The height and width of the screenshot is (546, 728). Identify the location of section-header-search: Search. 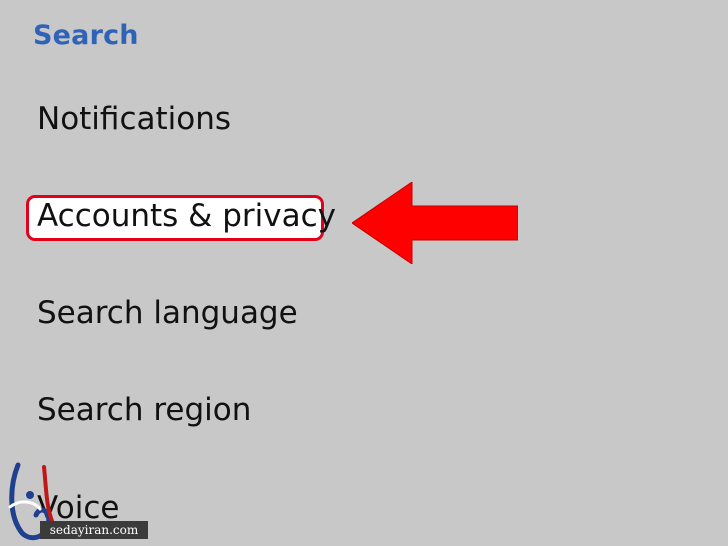
(86, 35).